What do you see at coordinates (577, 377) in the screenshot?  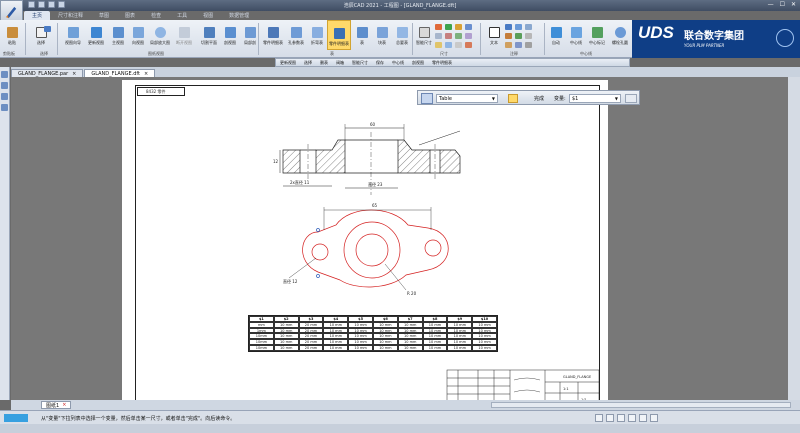 I see `title-block-name: GLAND_FLANGE` at bounding box center [577, 377].